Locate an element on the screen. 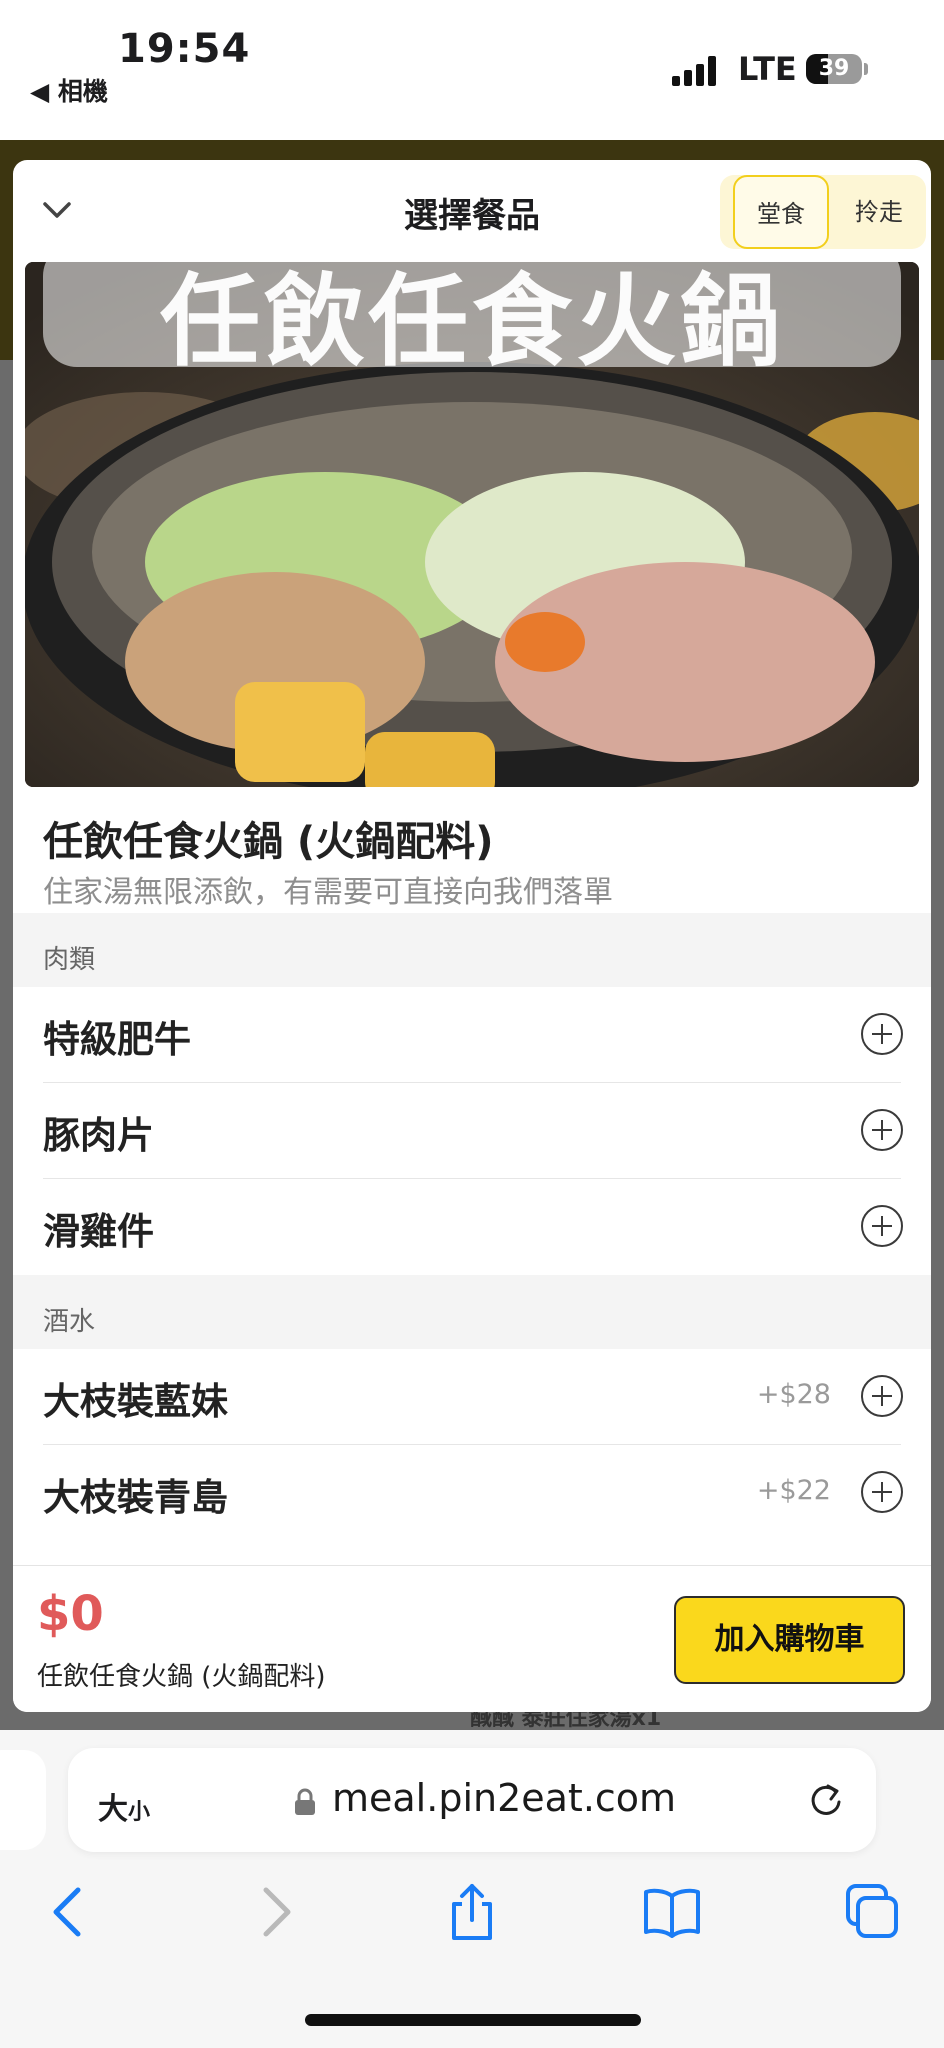 The image size is (944, 2048). forward-arrow-icon is located at coordinates (274, 1912).